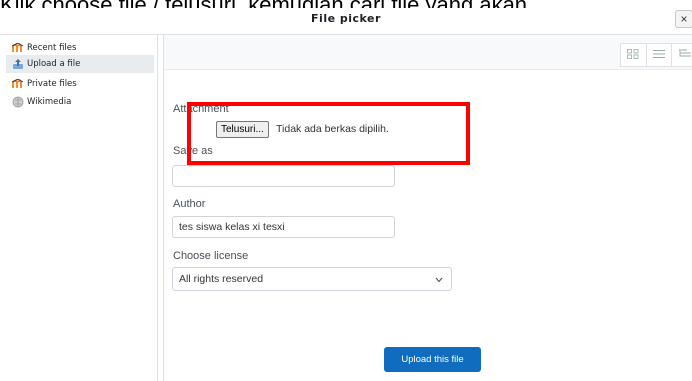 The width and height of the screenshot is (692, 381). I want to click on tree-view-button, so click(682, 55).